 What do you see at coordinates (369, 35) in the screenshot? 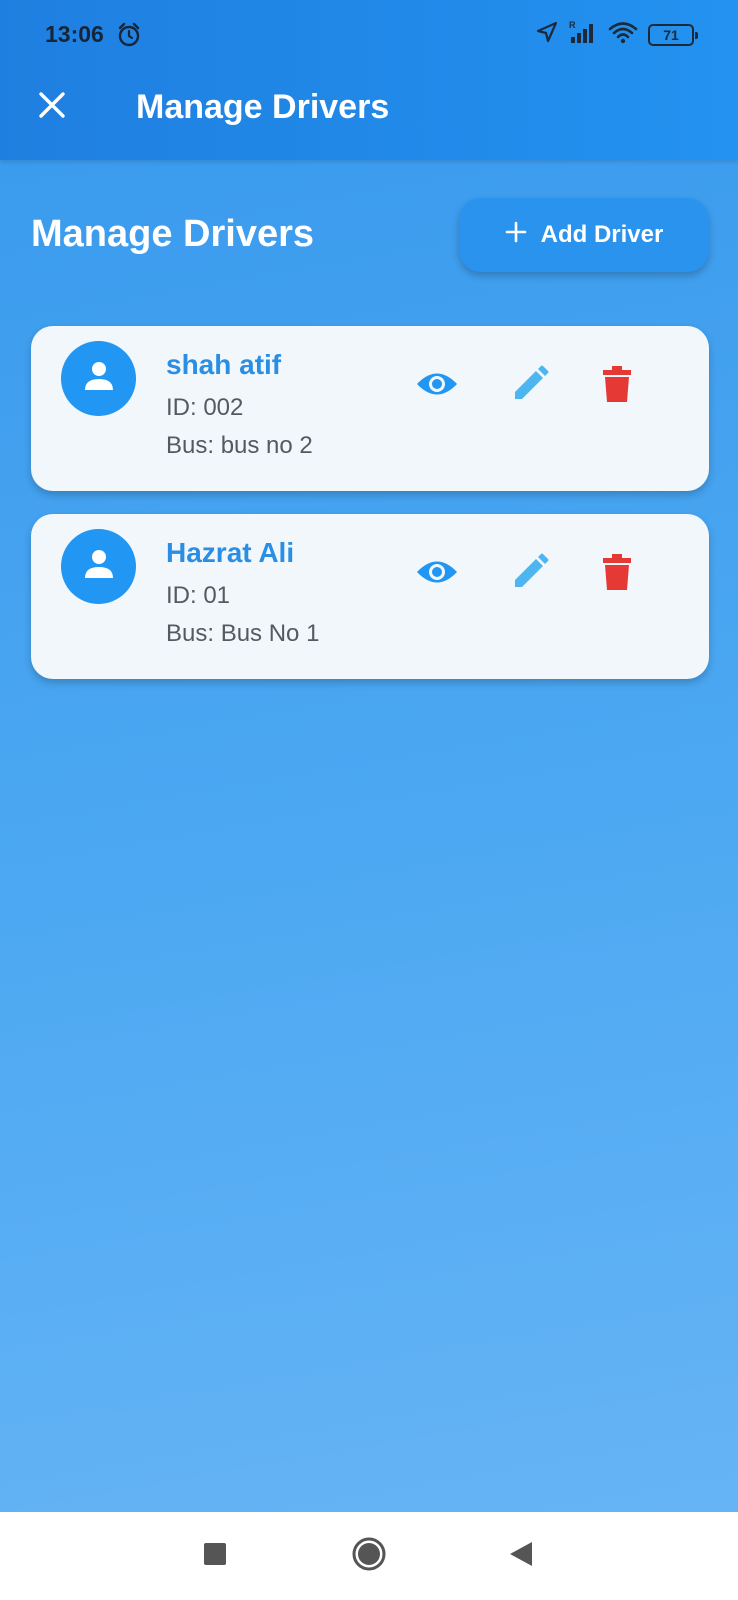
I see `status-bar: 13:06 R 71` at bounding box center [369, 35].